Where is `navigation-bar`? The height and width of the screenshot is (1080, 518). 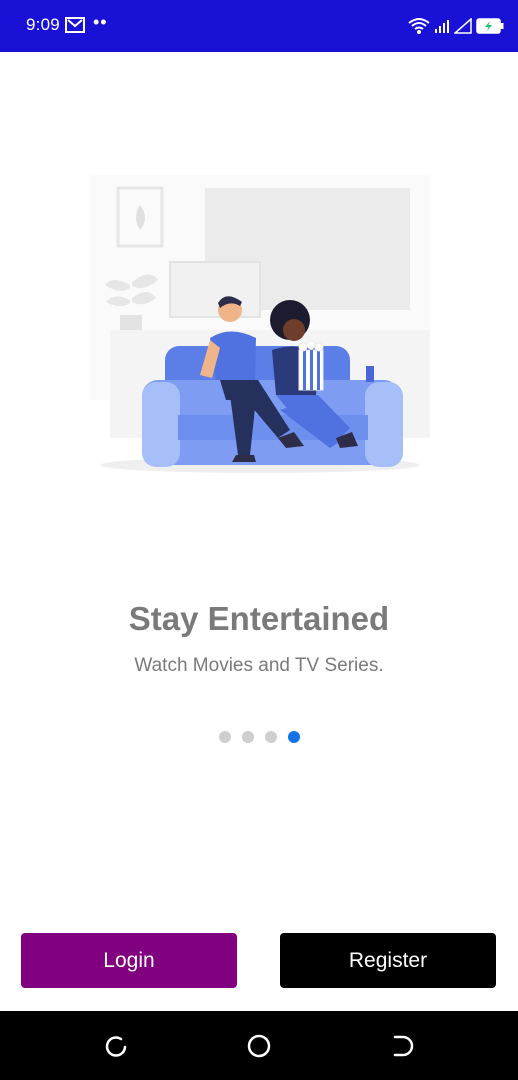
navigation-bar is located at coordinates (259, 1045).